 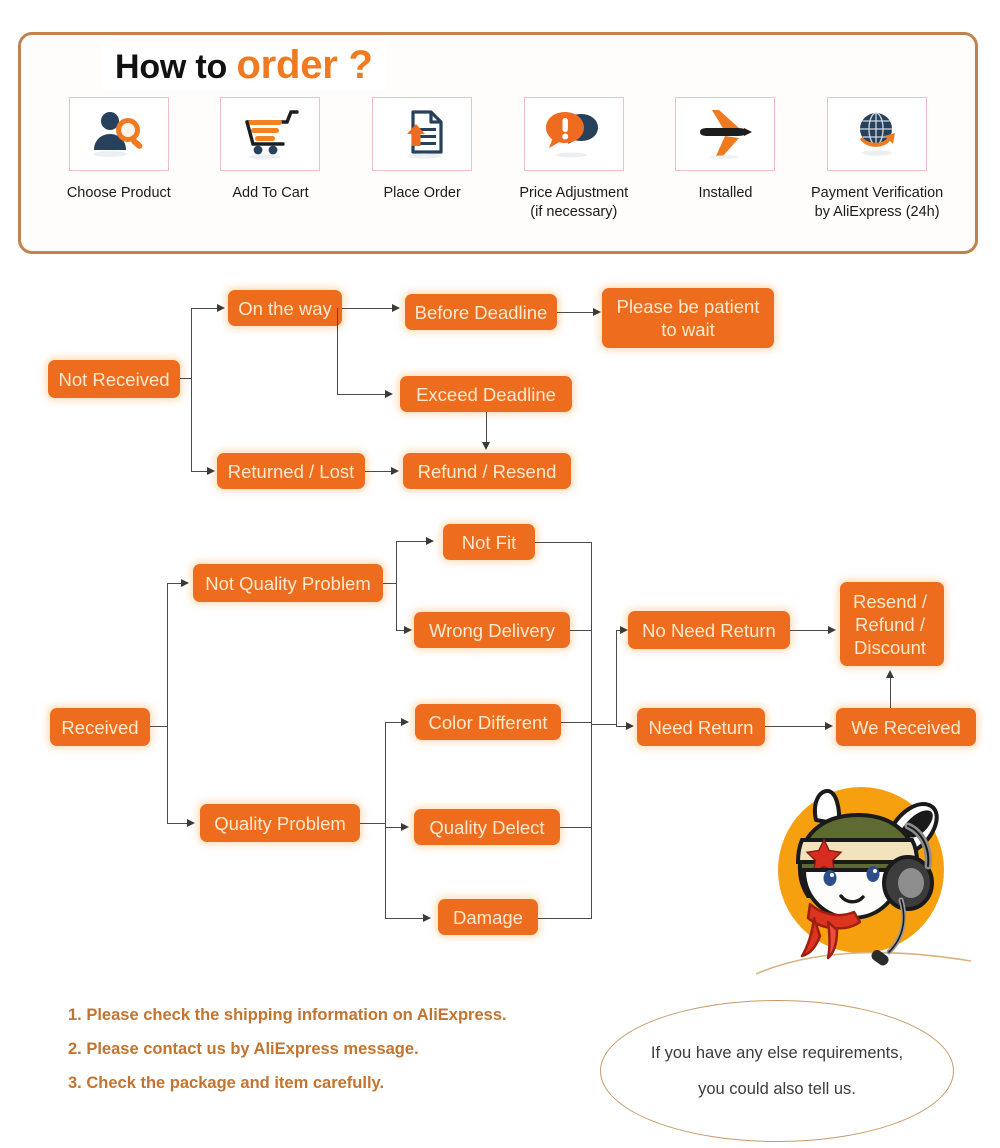 I want to click on flow-node-resend-refund-discount: Resend / Refund / Discount, so click(x=892, y=624).